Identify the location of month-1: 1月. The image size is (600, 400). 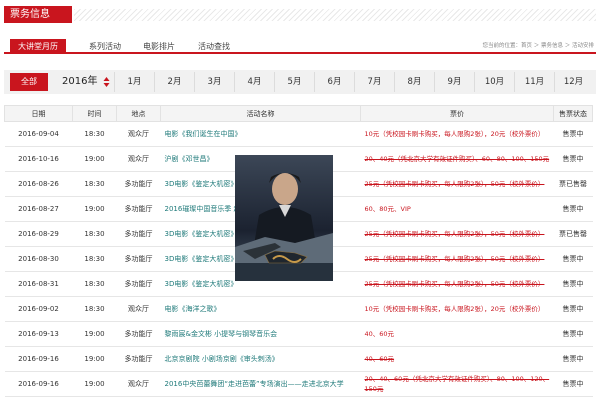
(134, 82).